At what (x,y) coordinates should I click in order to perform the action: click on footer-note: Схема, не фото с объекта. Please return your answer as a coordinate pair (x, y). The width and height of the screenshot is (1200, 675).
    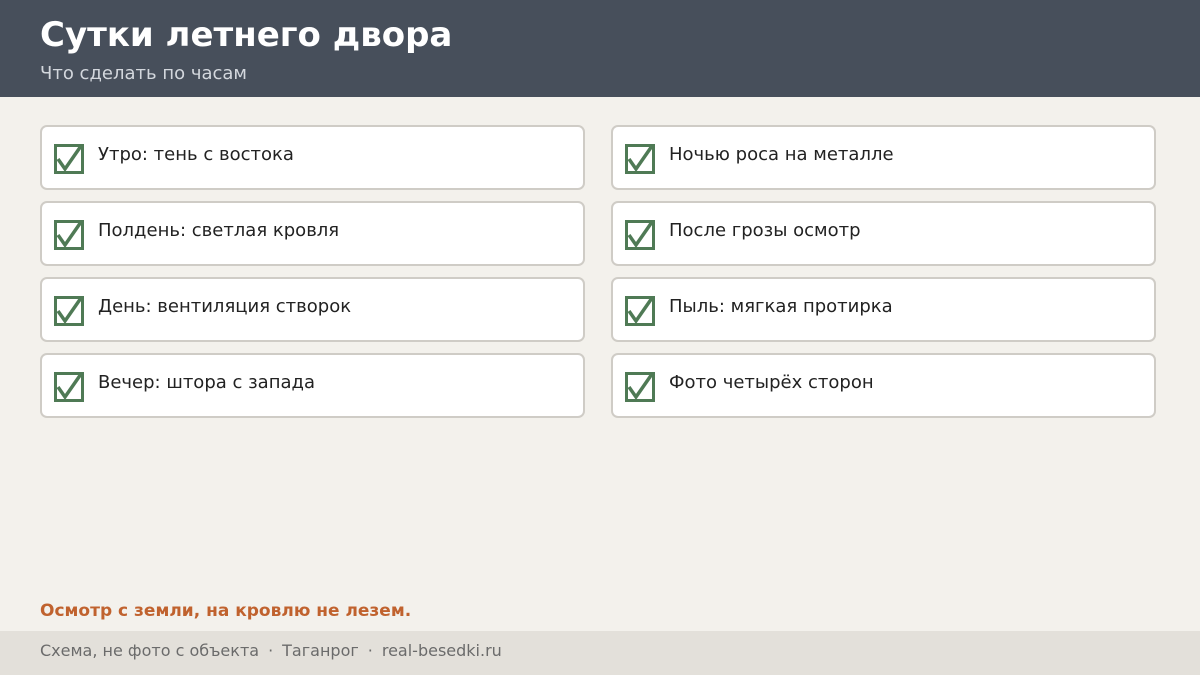
    Looking at the image, I should click on (150, 650).